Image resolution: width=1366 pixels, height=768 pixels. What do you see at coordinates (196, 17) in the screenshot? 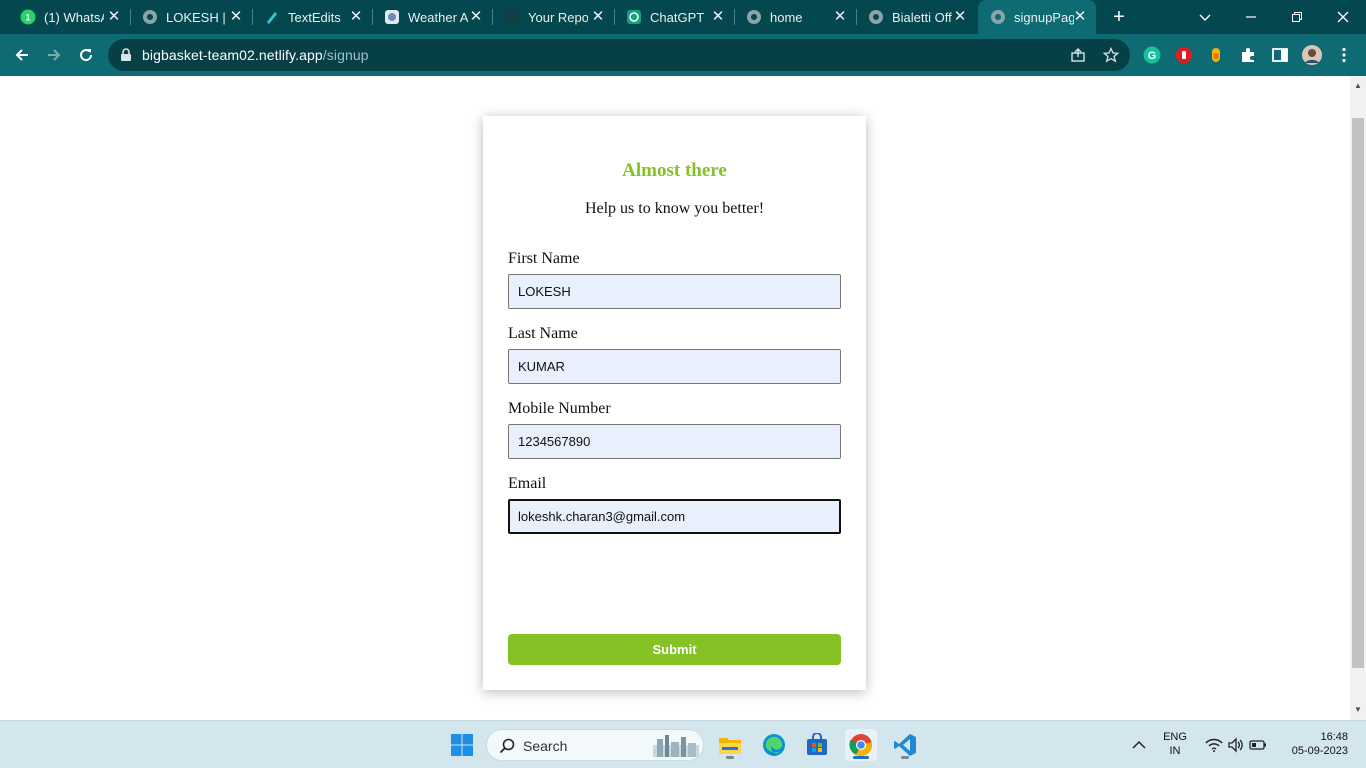
I see `tab-title: LOKESH | Portfolio` at bounding box center [196, 17].